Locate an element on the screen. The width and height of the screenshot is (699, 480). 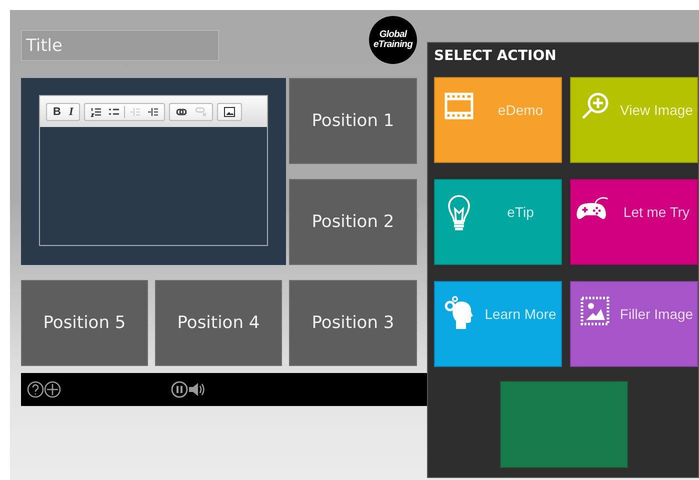
italic-button: I is located at coordinates (71, 112).